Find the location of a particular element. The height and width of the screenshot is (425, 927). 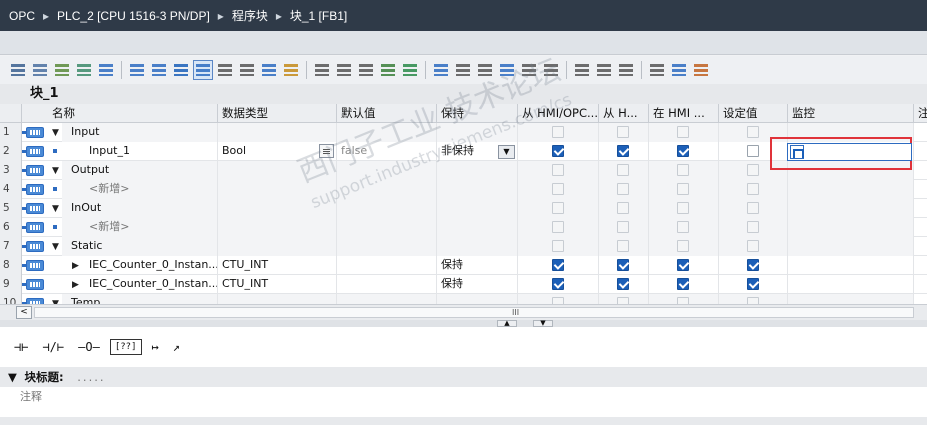

monitor-trigger-icon is located at coordinates (797, 152).